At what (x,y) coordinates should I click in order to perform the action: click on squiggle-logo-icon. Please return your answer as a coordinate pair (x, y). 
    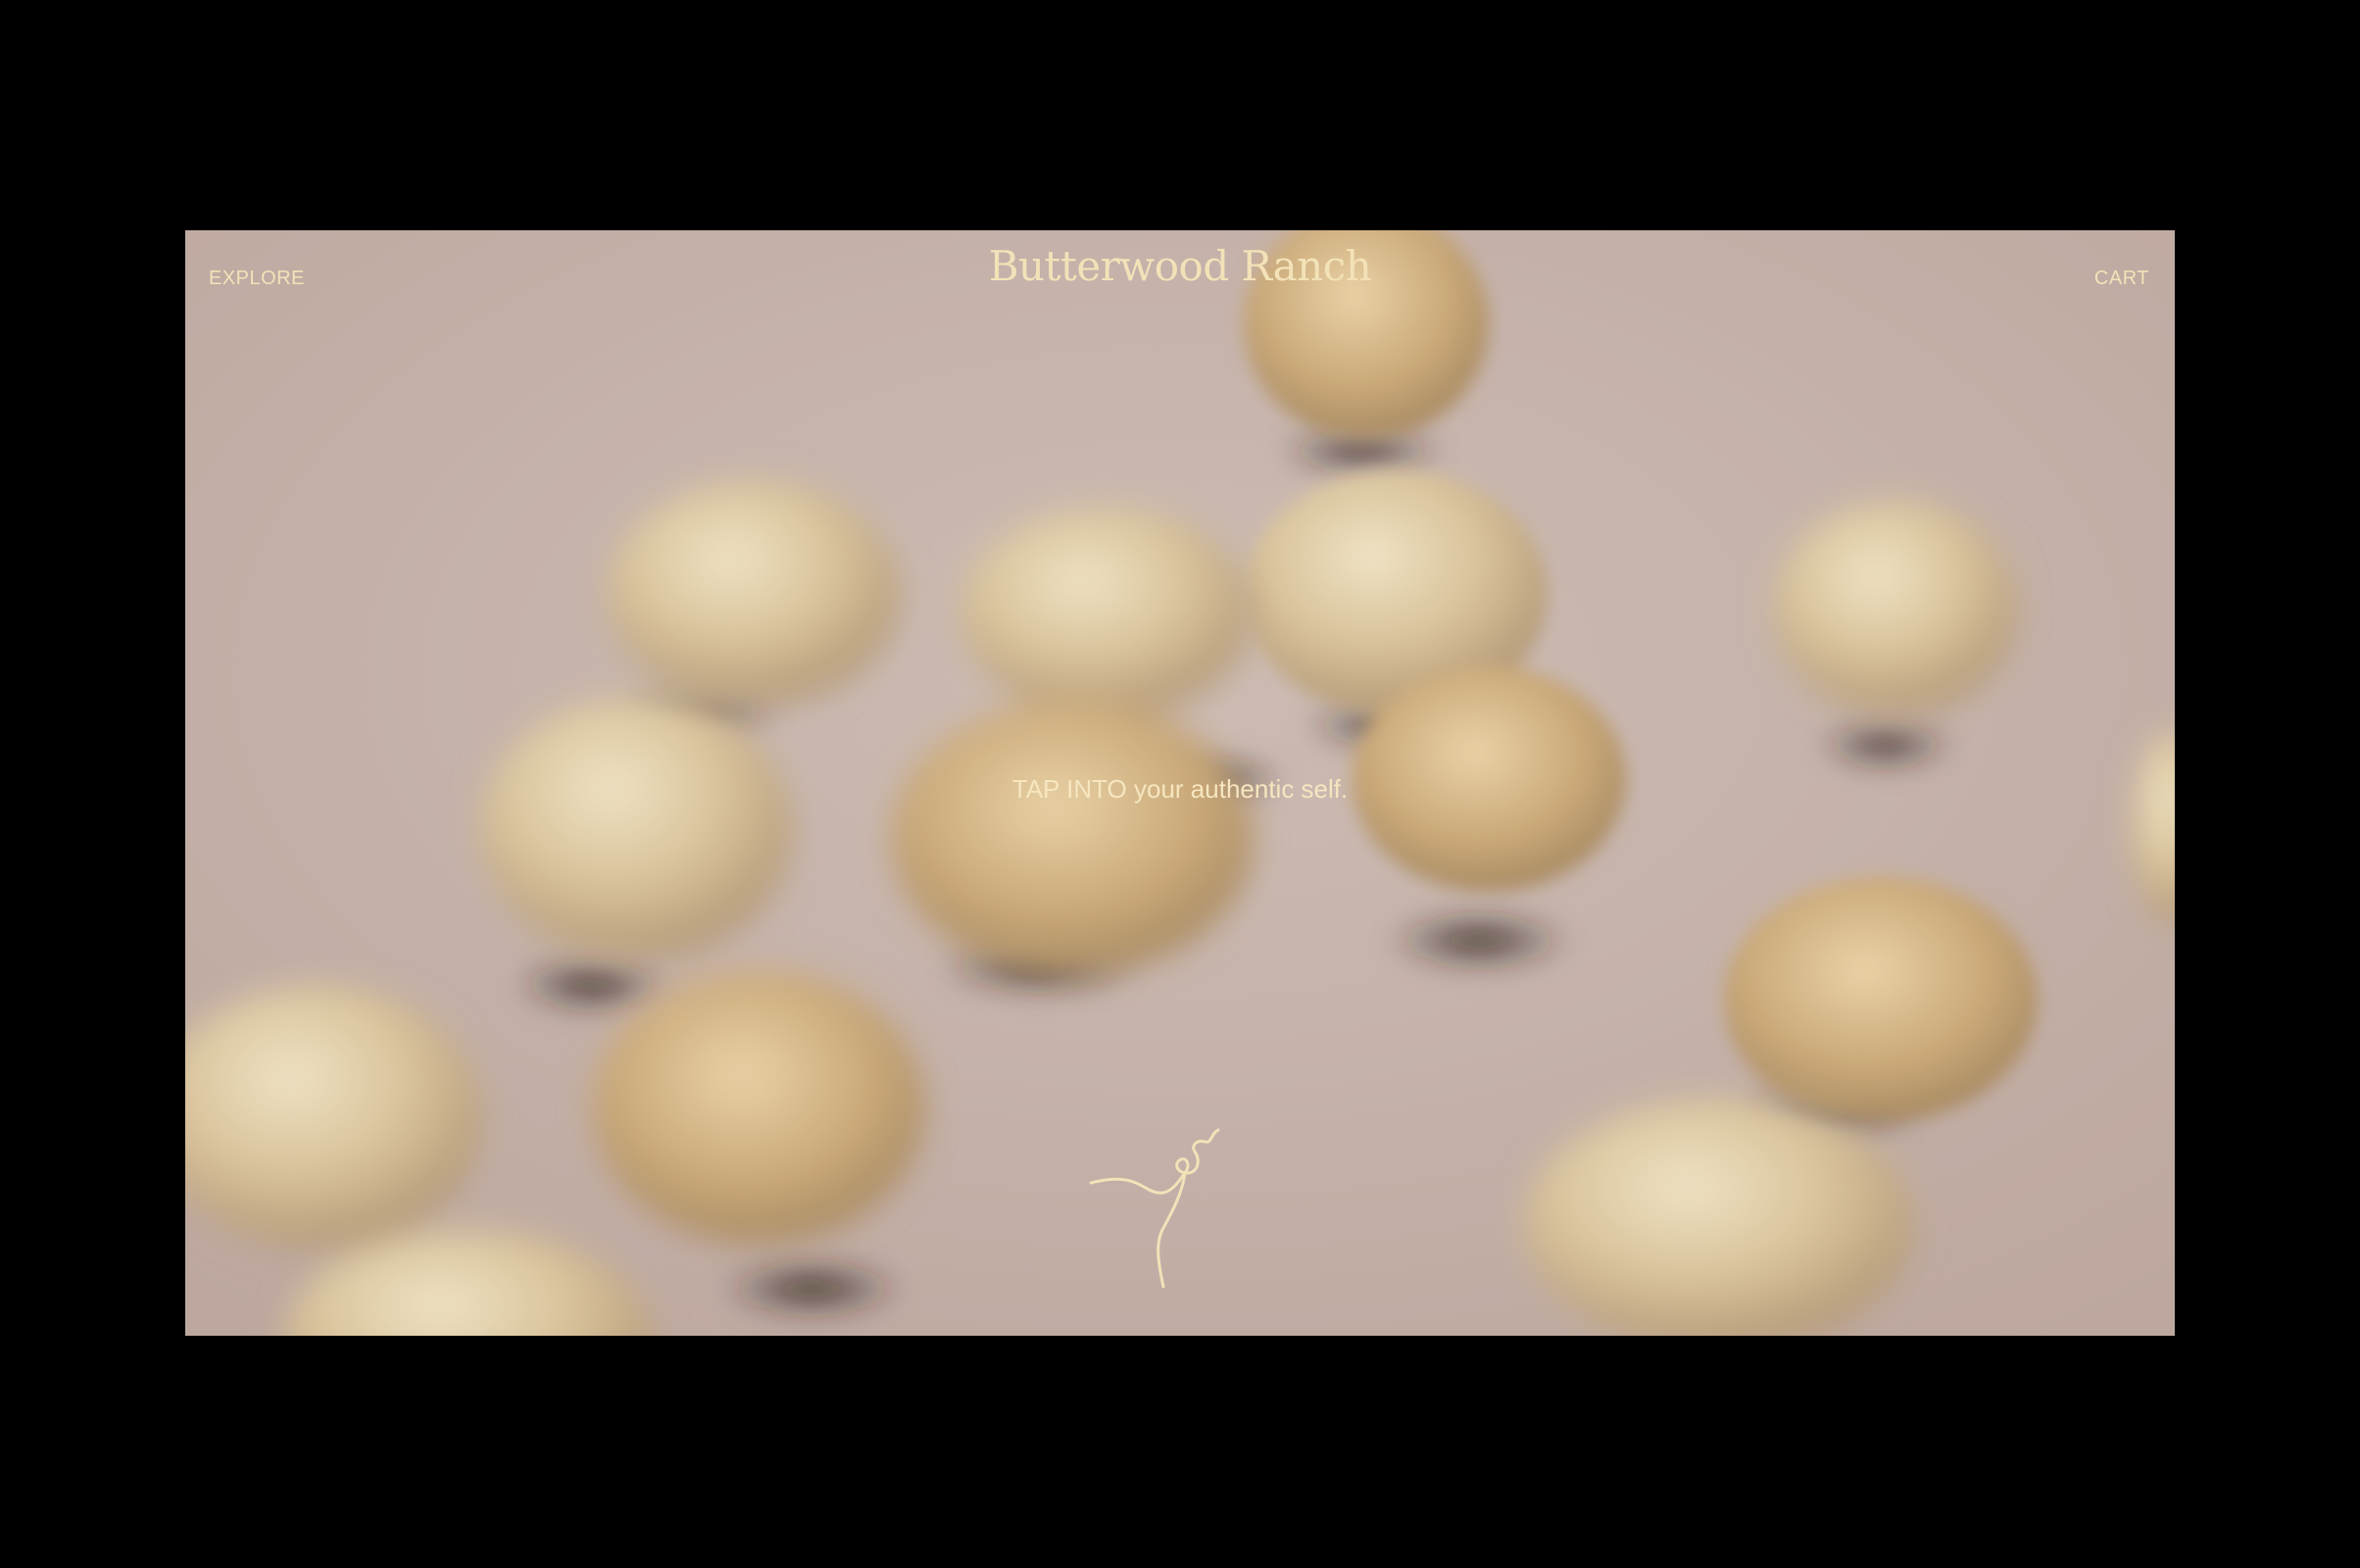
    Looking at the image, I should click on (1167, 1200).